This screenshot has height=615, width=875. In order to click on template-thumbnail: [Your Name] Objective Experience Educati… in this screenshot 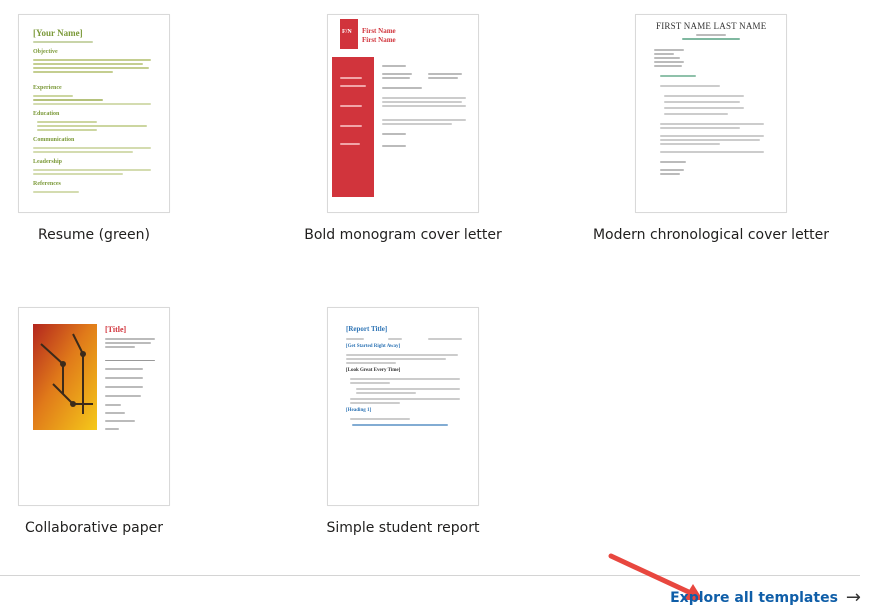, I will do `click(94, 113)`.